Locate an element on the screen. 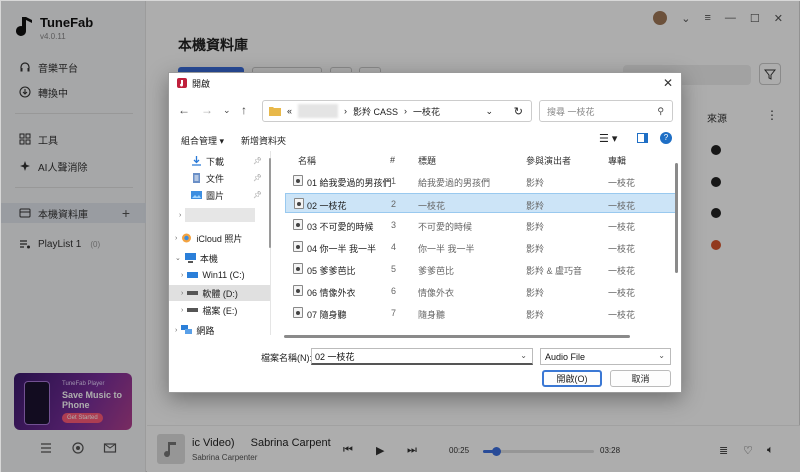 The image size is (800, 472). tree-item-documents: 文件 📌︎ is located at coordinates (219, 178).